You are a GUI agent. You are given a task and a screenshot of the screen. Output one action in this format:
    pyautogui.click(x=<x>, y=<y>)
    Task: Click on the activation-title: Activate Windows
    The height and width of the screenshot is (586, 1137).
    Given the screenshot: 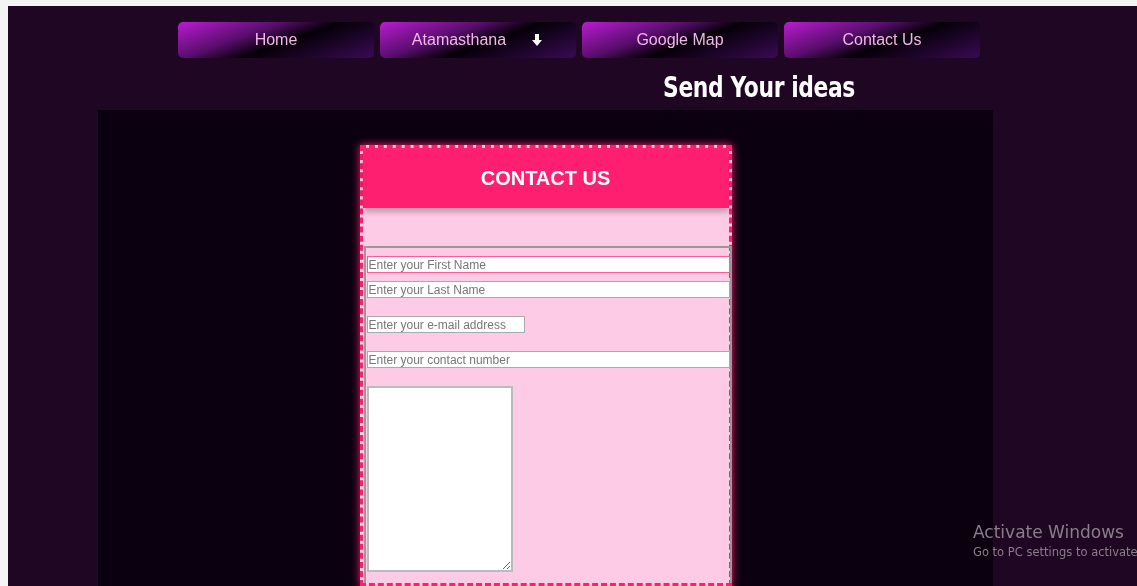 What is the action you would take?
    pyautogui.click(x=1049, y=532)
    